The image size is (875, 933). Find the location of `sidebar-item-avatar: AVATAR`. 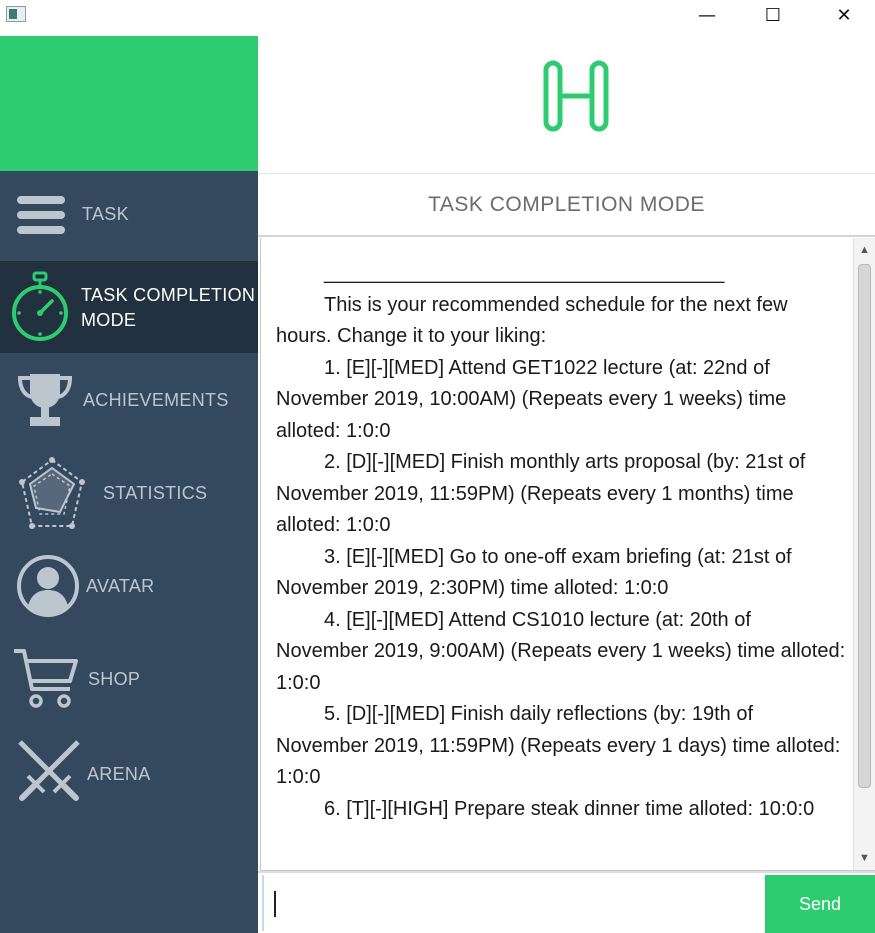

sidebar-item-avatar: AVATAR is located at coordinates (129, 586).